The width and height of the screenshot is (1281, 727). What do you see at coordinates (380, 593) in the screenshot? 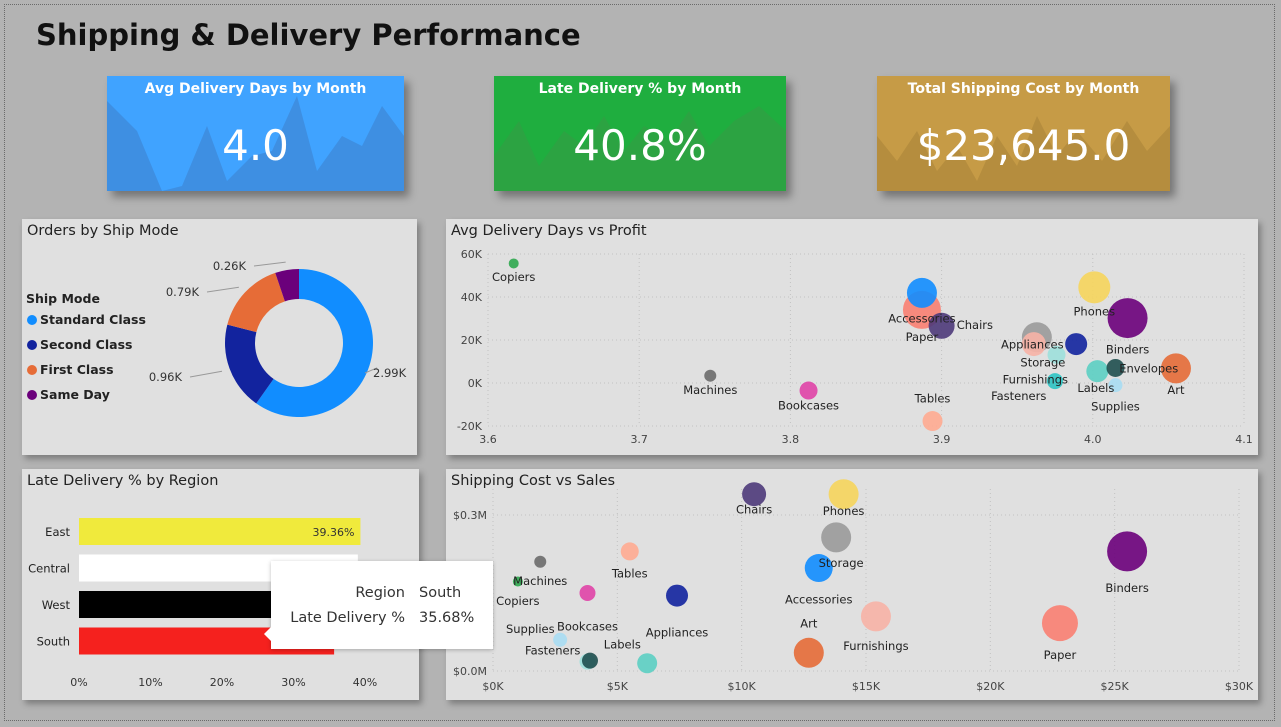
I see `tooltip-key-region: Region` at bounding box center [380, 593].